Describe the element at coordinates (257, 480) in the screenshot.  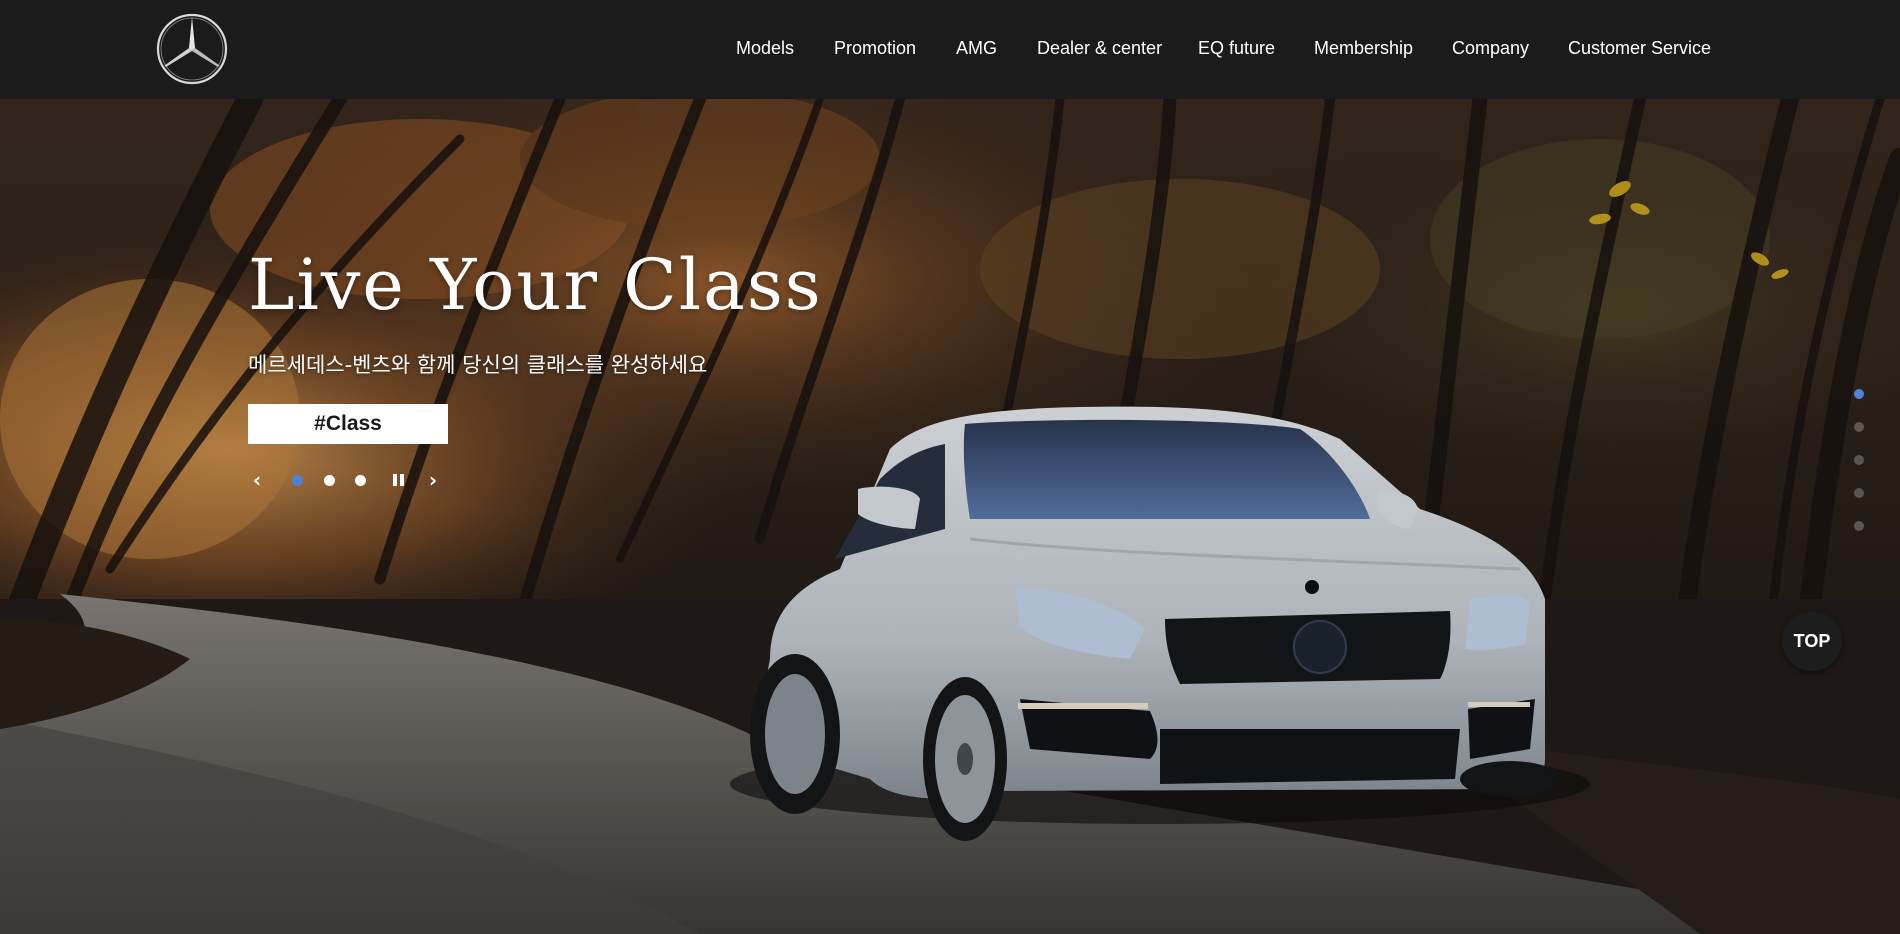
I see `chevron-left-icon: ‹` at that location.